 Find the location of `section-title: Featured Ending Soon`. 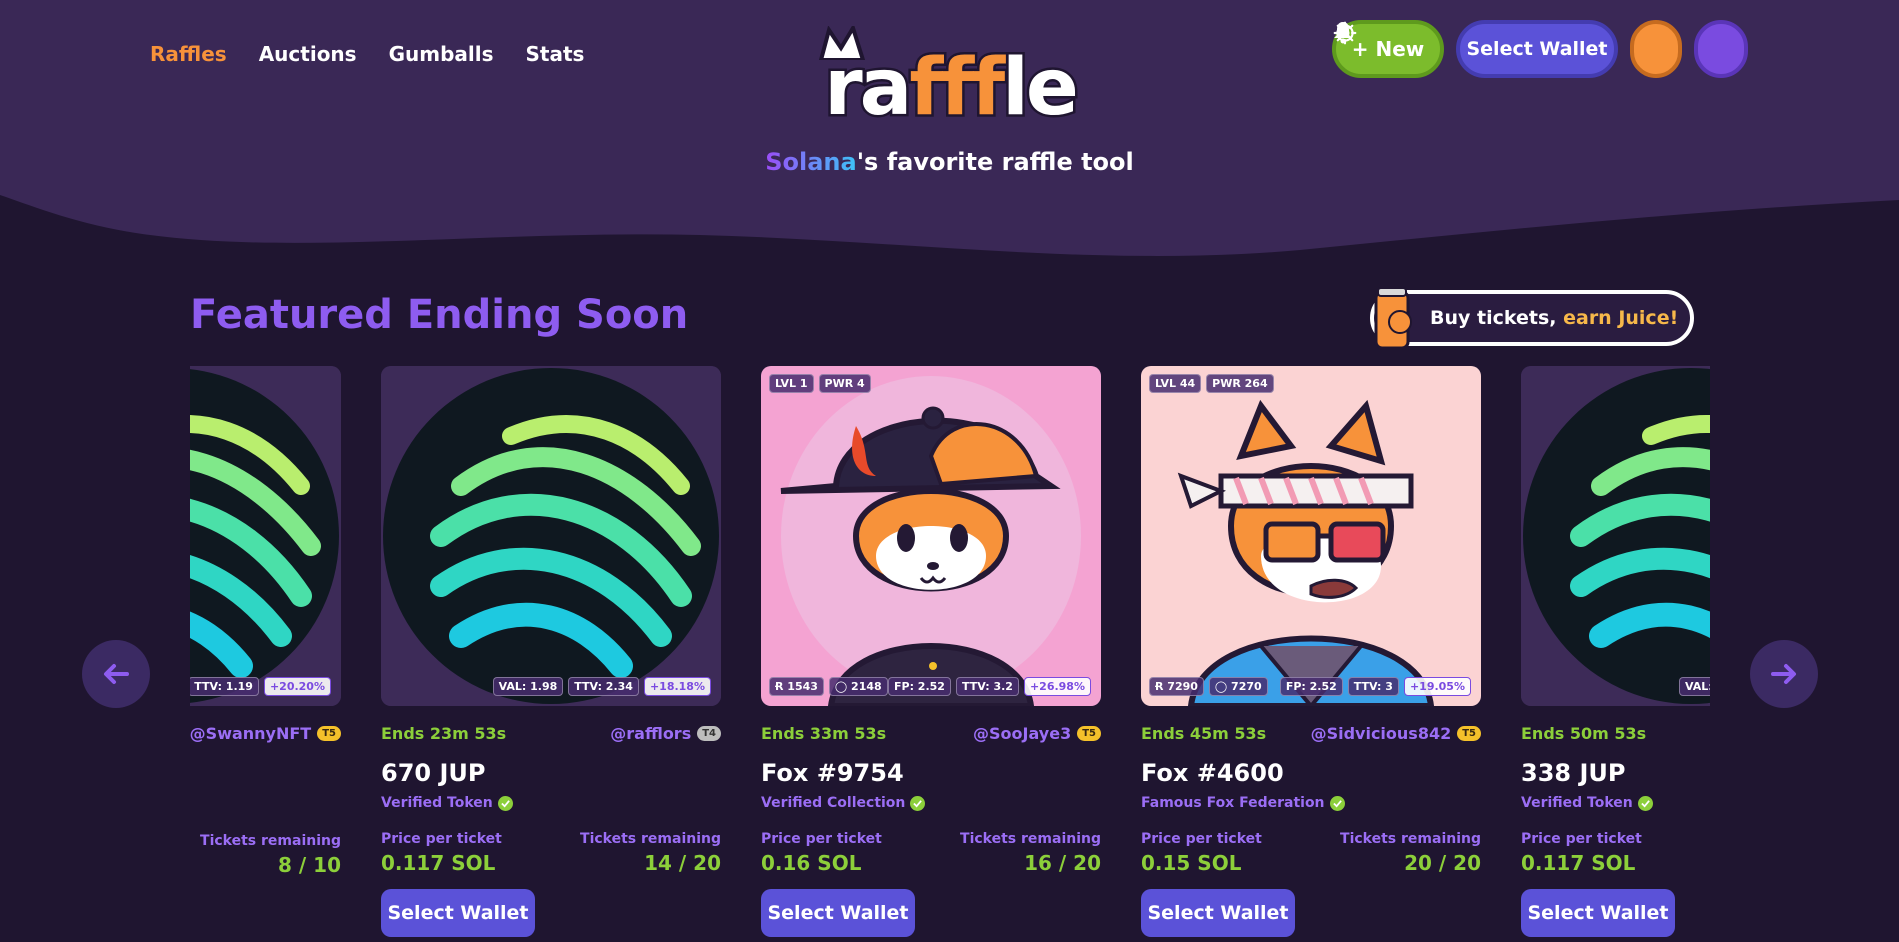

section-title: Featured Ending Soon is located at coordinates (439, 315).